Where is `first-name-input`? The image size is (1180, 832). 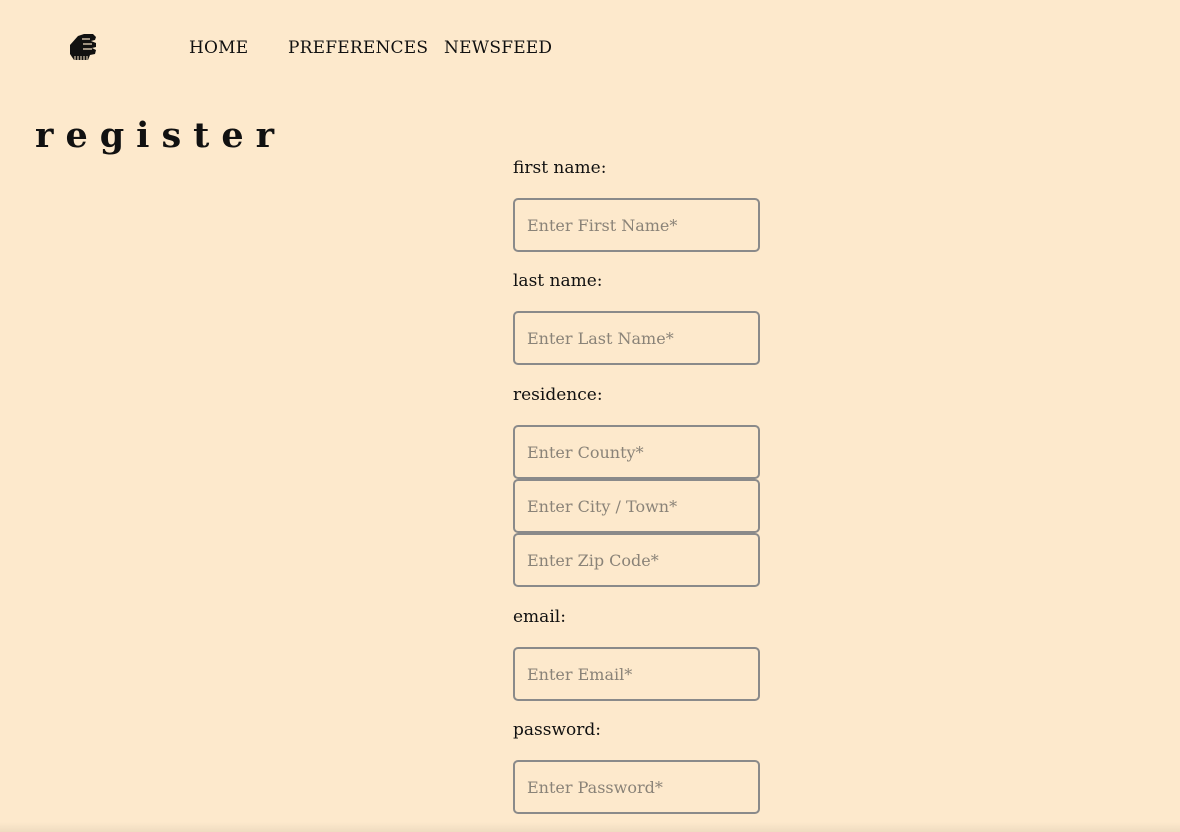
first-name-input is located at coordinates (636, 225).